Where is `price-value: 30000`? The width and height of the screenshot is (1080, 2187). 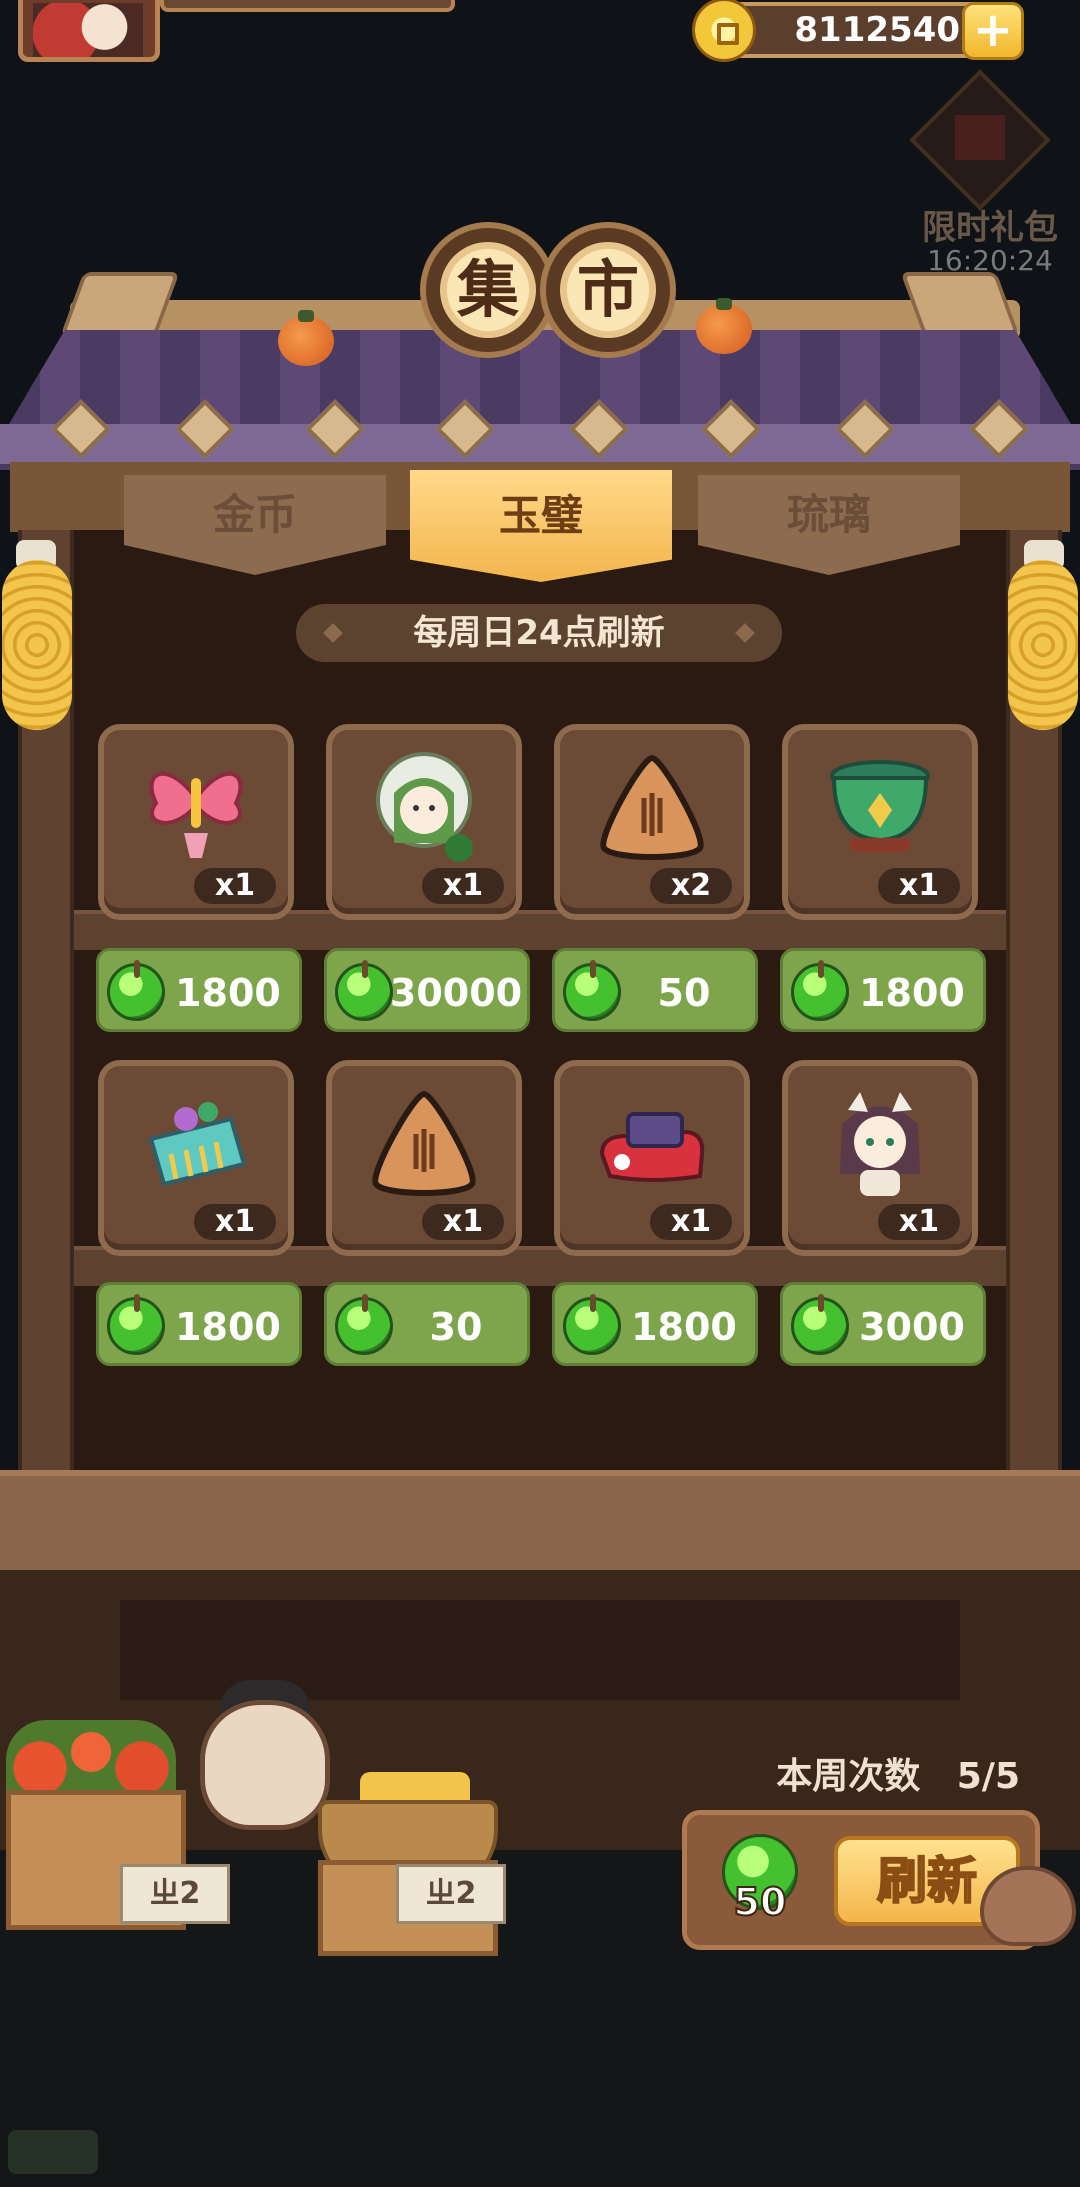 price-value: 30000 is located at coordinates (456, 993).